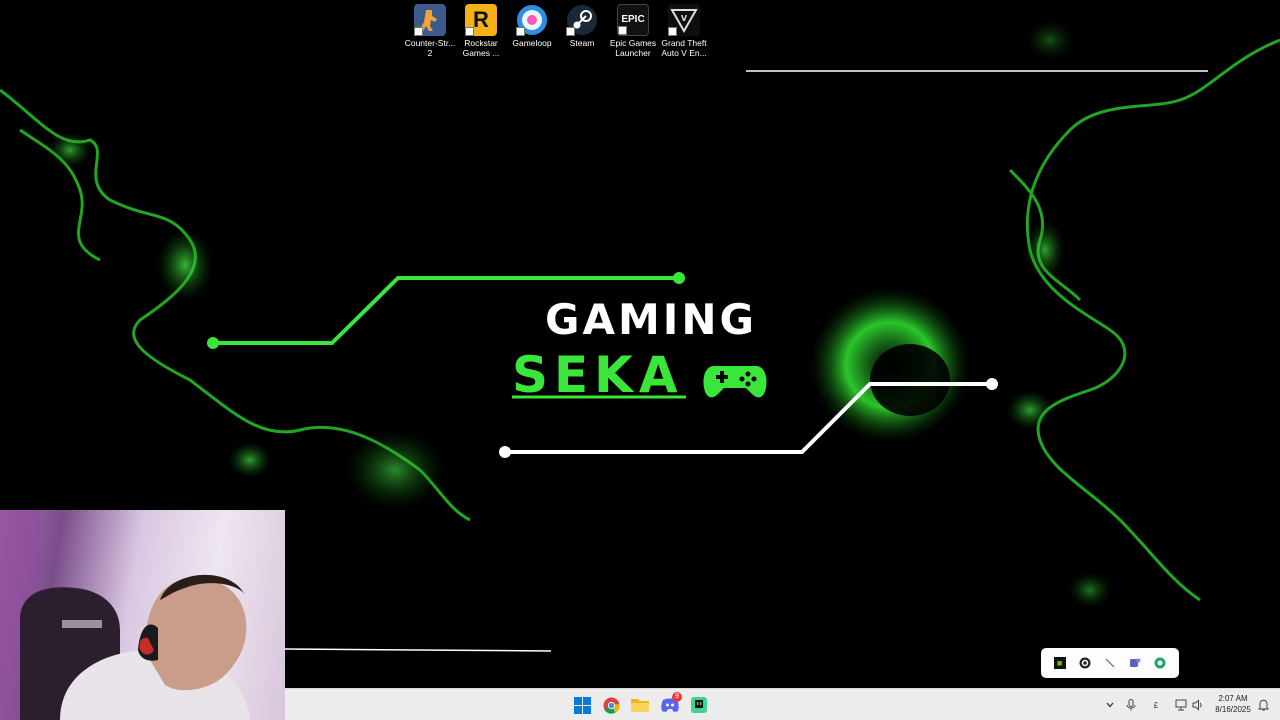  I want to click on wallpaper-title-gaming: GAMING, so click(651, 319).